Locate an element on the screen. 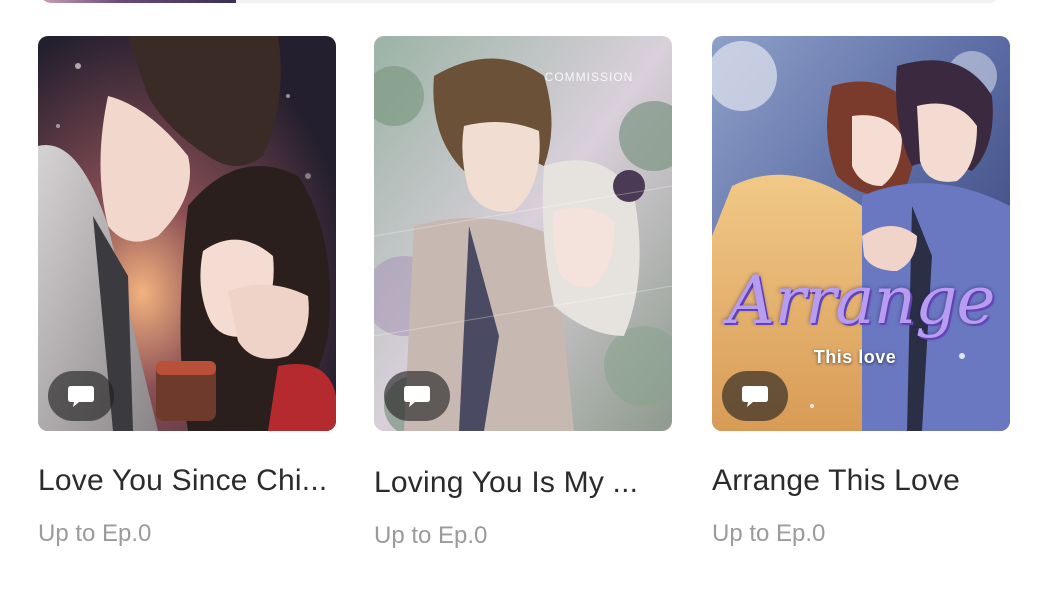 The image size is (1047, 600). comic-title: Arrange This Love is located at coordinates (861, 481).